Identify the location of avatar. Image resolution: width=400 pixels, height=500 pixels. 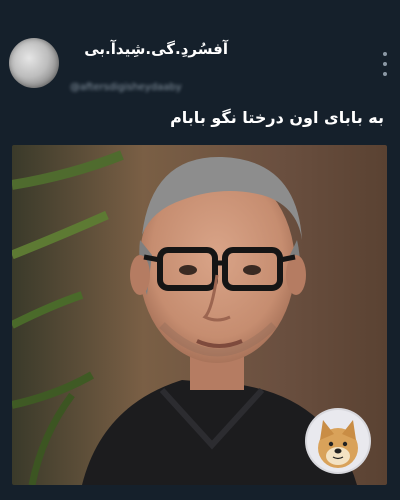
(34, 63).